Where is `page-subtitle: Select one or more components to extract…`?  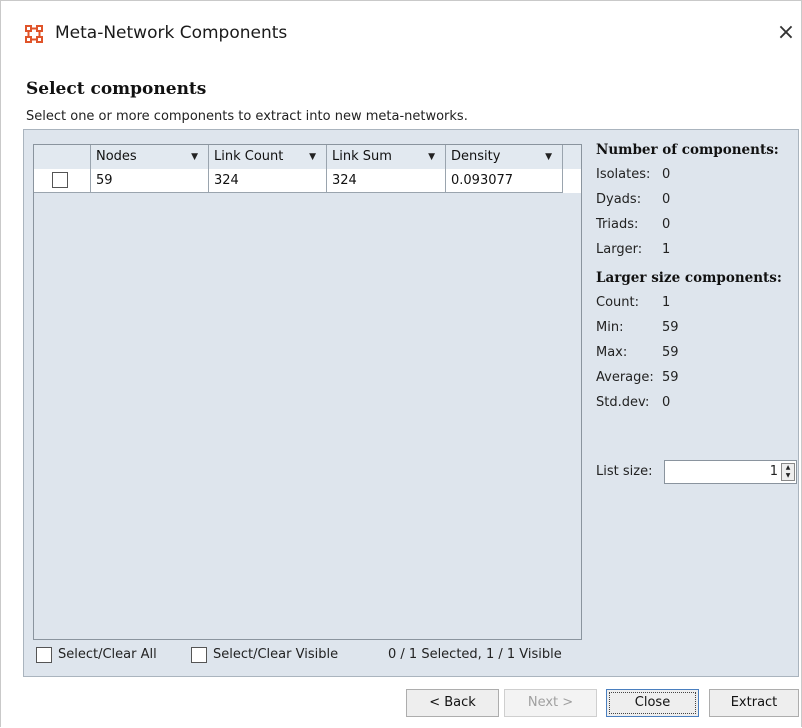
page-subtitle: Select one or more components to extract… is located at coordinates (247, 116).